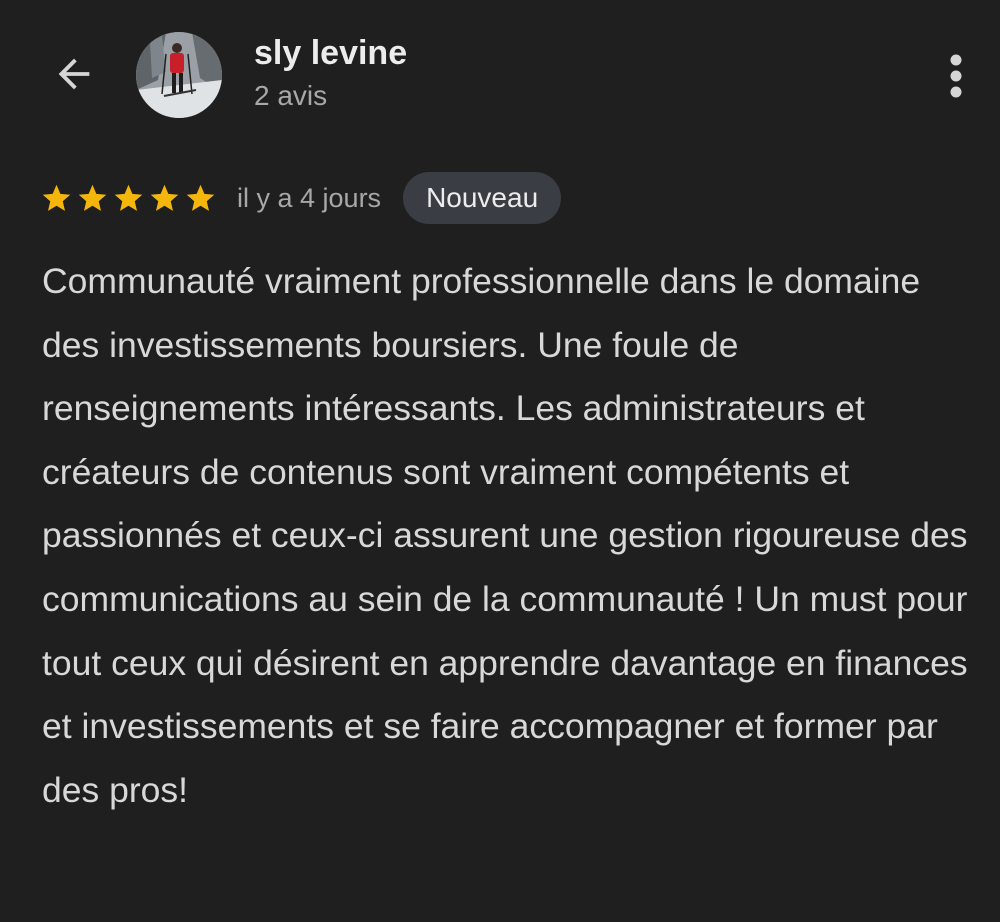  I want to click on back-button, so click(74, 74).